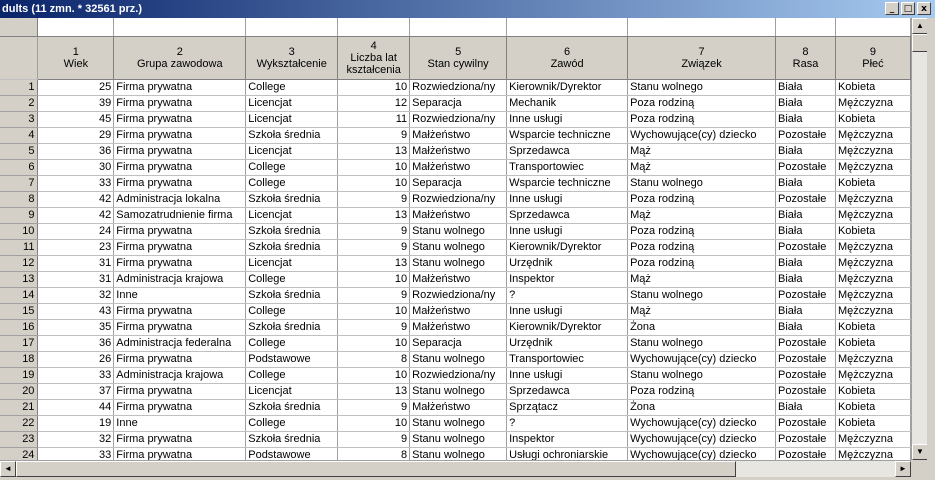 This screenshot has width=935, height=480. Describe the element at coordinates (180, 58) in the screenshot. I see `column-header-2: 2 Grupa zawodowa` at that location.